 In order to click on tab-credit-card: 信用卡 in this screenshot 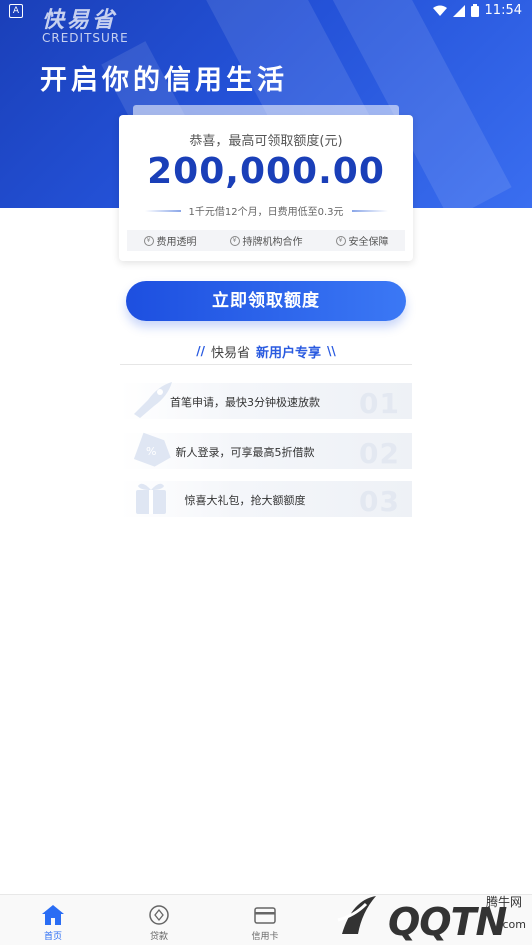, I will do `click(265, 920)`.